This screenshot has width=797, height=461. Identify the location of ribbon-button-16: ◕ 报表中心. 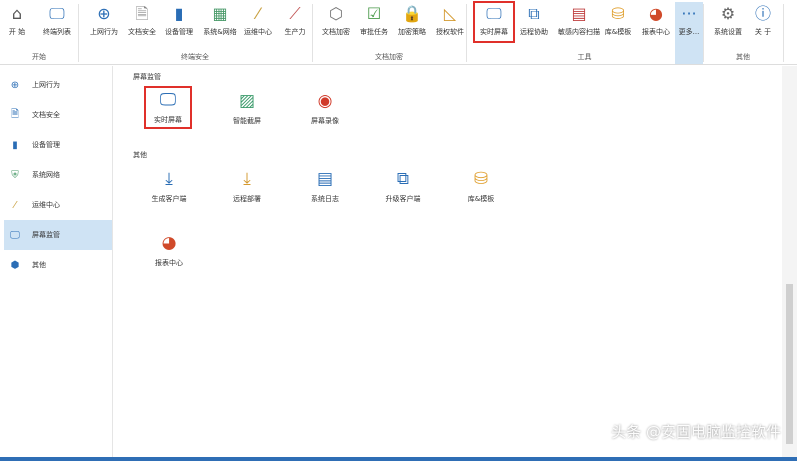
(656, 22).